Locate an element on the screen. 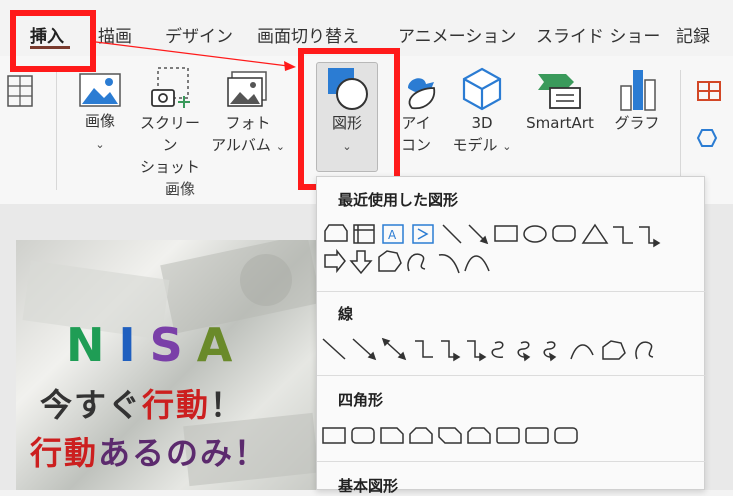 This screenshot has height=496, width=733. section-recent-shapes: 最近使用した図形 is located at coordinates (398, 200).